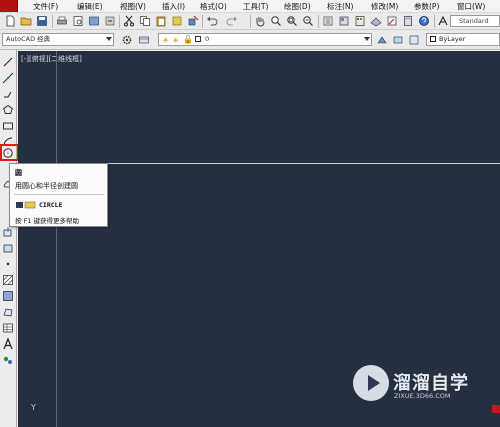  I want to click on open-file-icon, so click(26, 21).